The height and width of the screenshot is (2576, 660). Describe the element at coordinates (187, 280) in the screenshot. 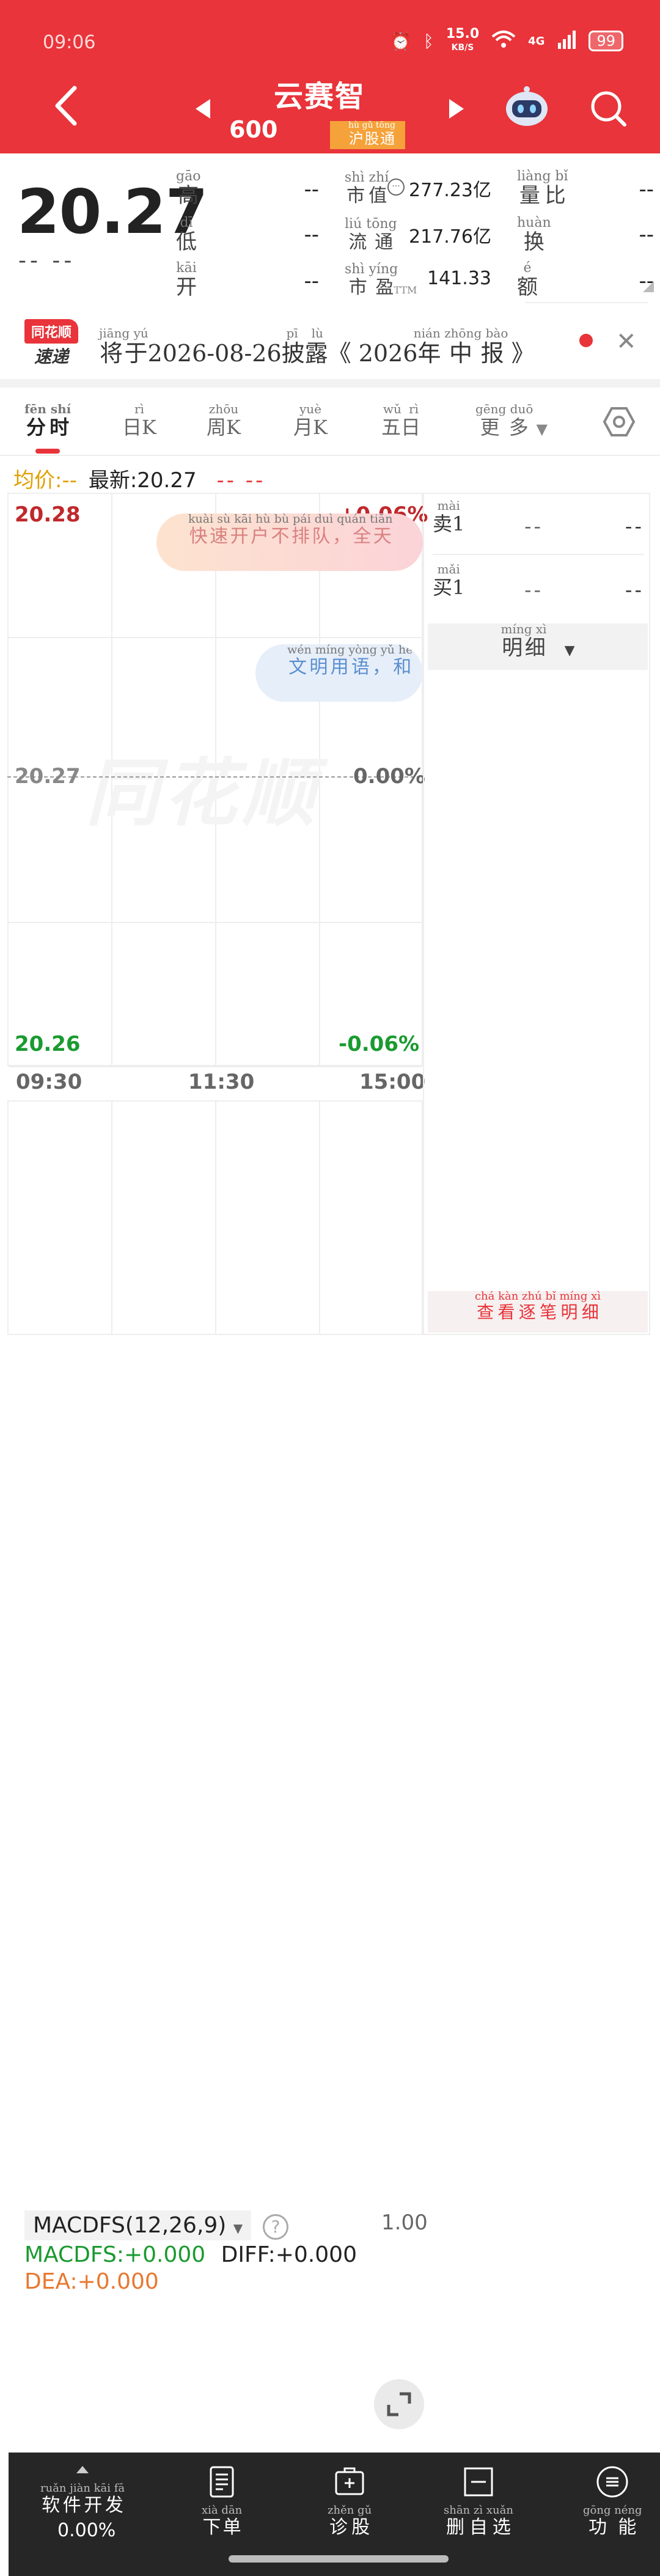

I see `open-label: 开kāi` at that location.